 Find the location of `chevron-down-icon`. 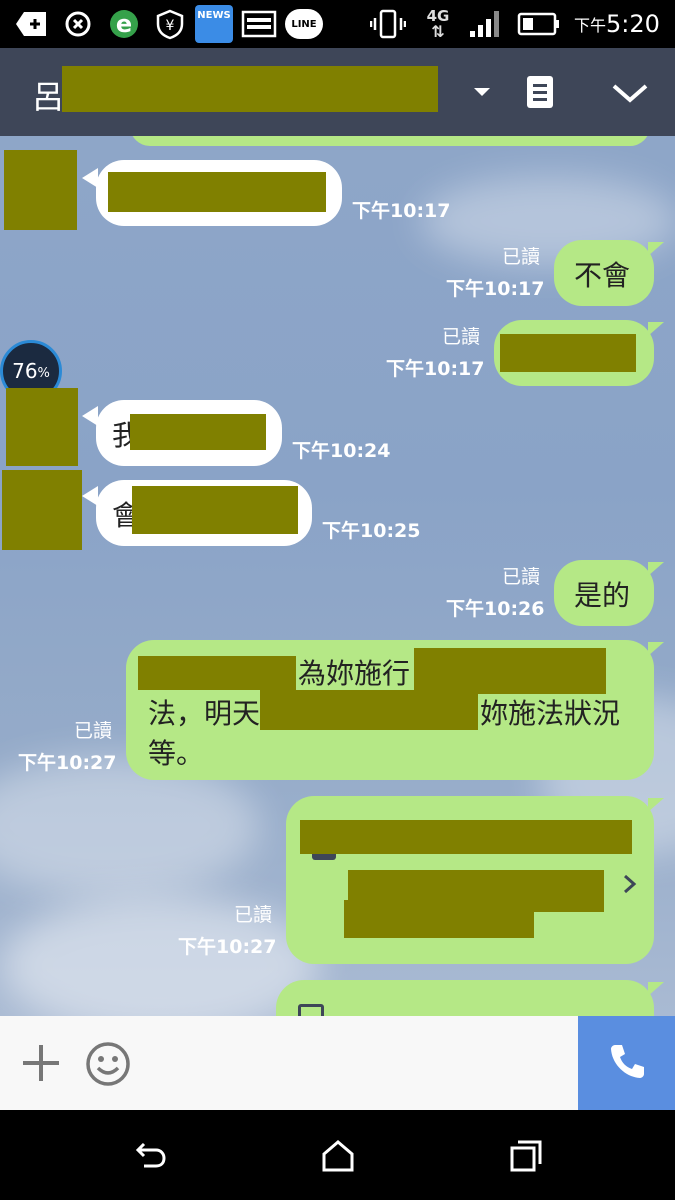

chevron-down-icon is located at coordinates (630, 93).